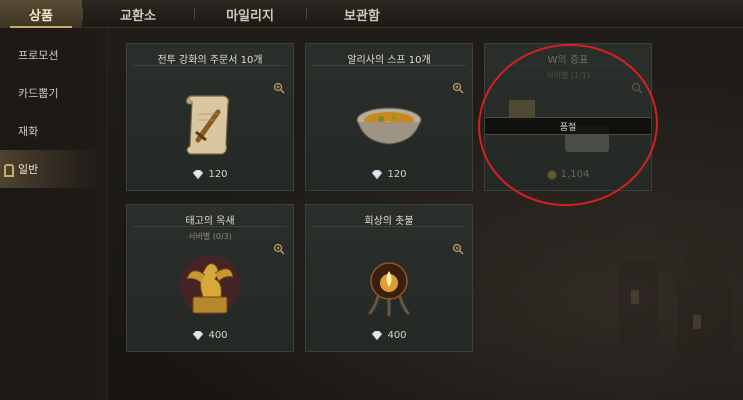 This screenshot has height=400, width=743. I want to click on sidebar-item-card-draw: 카드뽑기, so click(53, 93).